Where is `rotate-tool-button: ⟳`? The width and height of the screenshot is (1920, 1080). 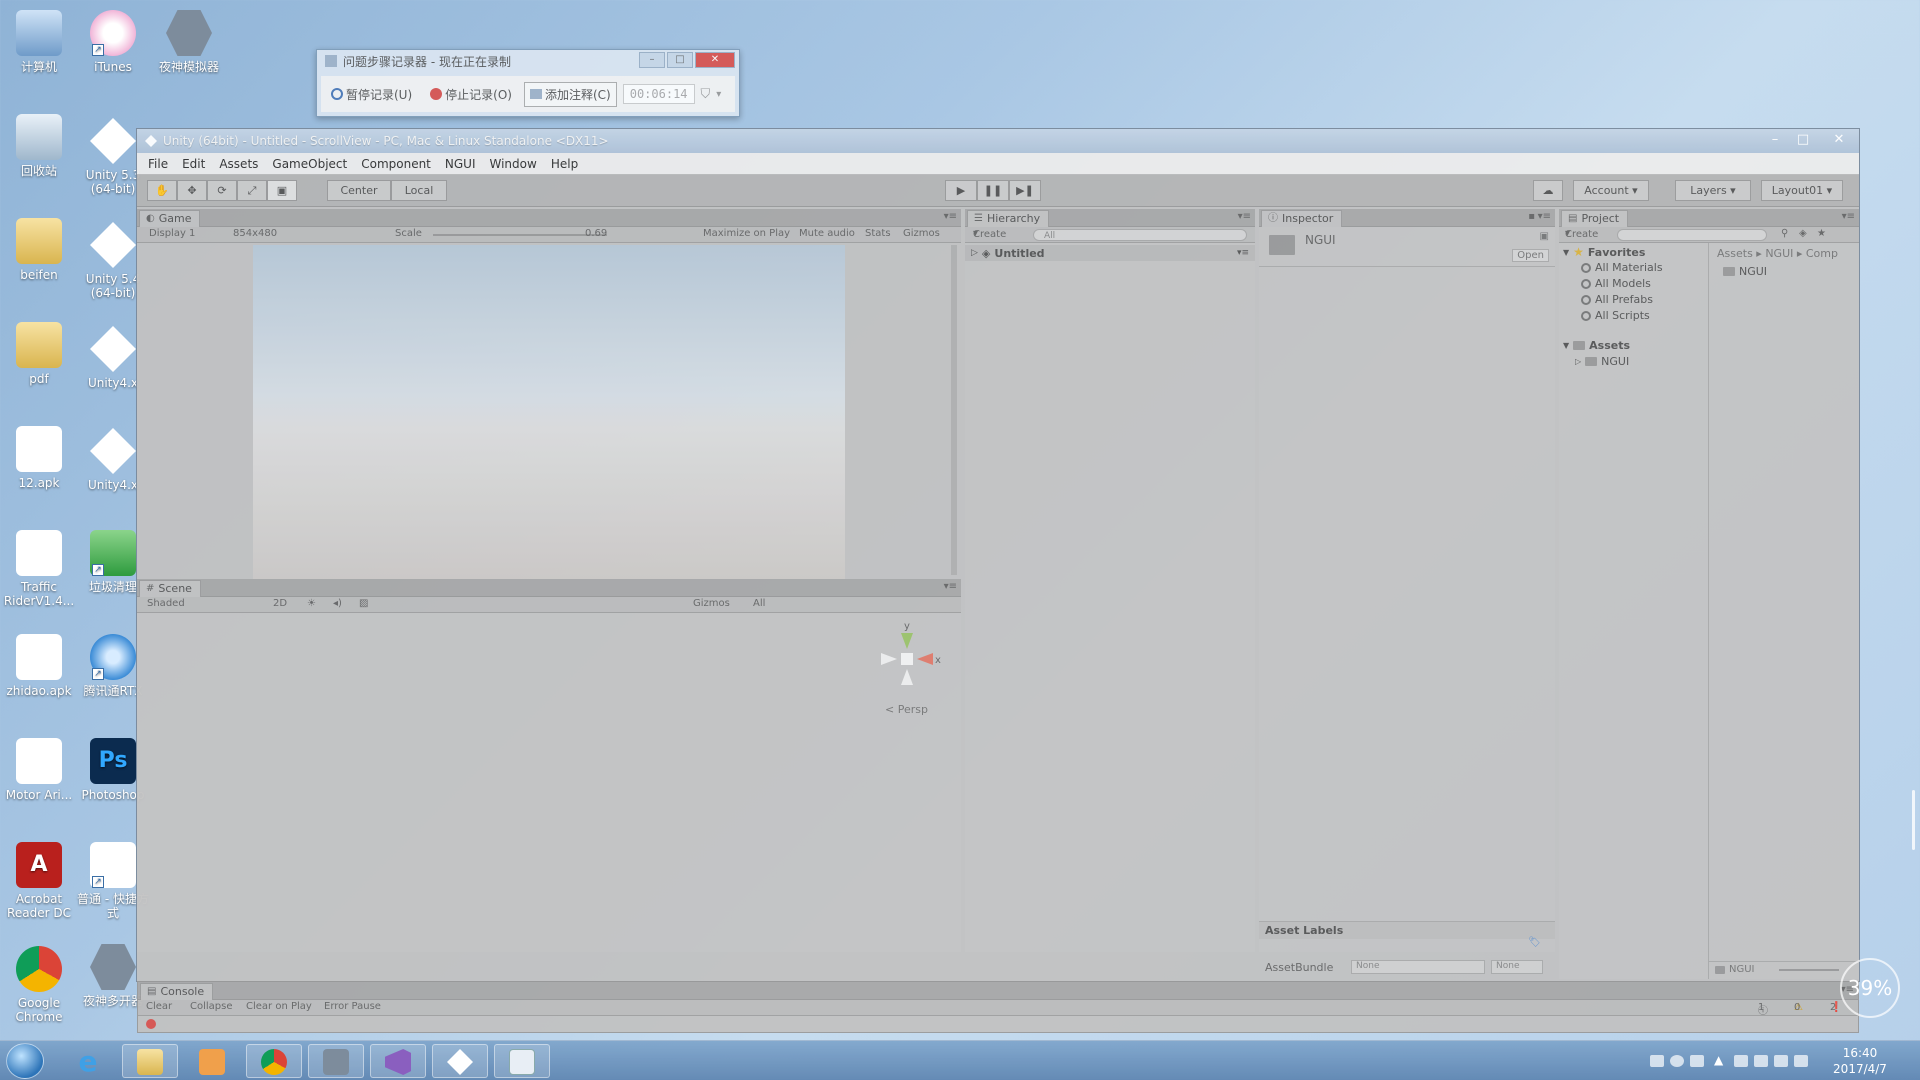 rotate-tool-button: ⟳ is located at coordinates (222, 190).